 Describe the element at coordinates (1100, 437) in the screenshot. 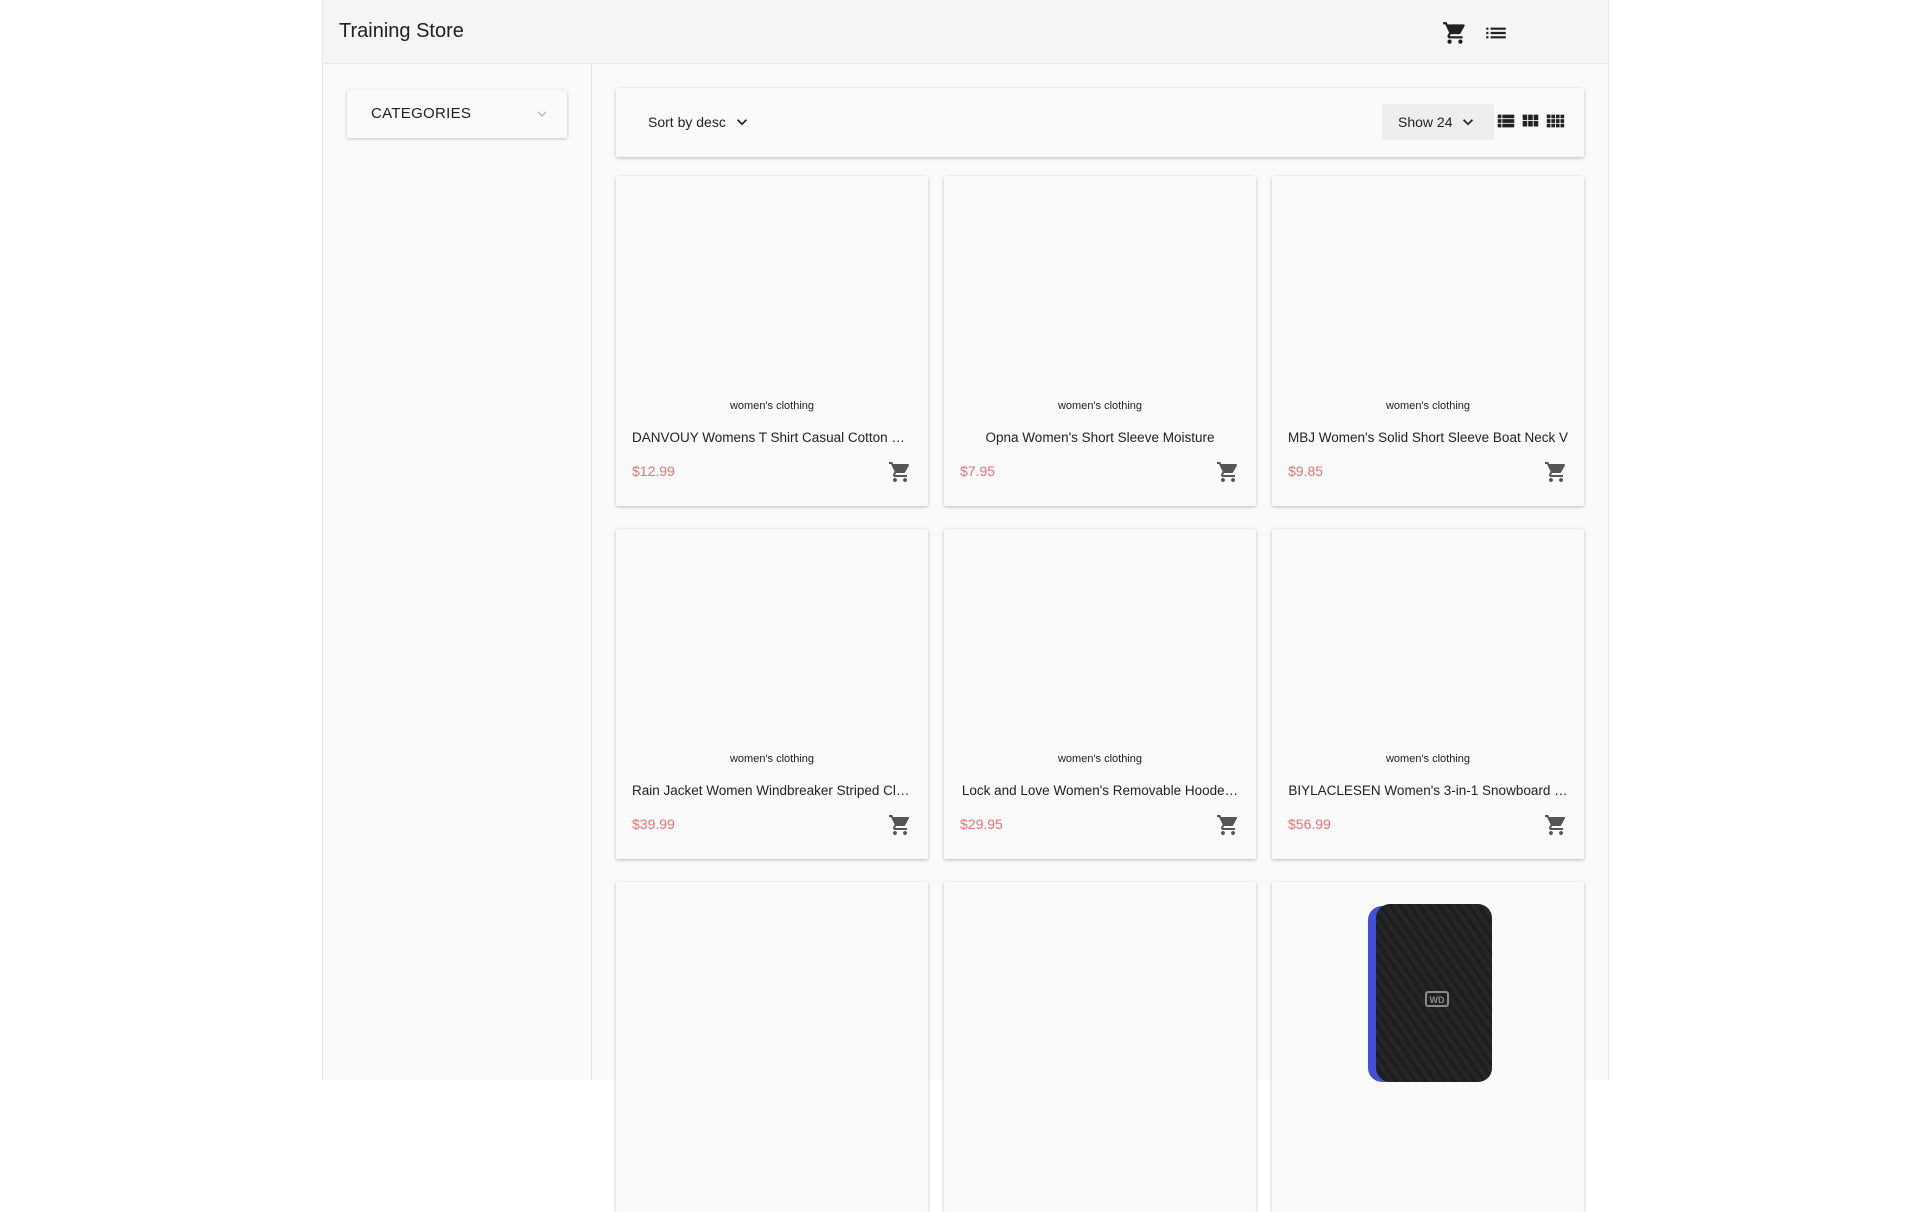

I see `product-title: Opna Women's Short Sleeve Moisture` at that location.